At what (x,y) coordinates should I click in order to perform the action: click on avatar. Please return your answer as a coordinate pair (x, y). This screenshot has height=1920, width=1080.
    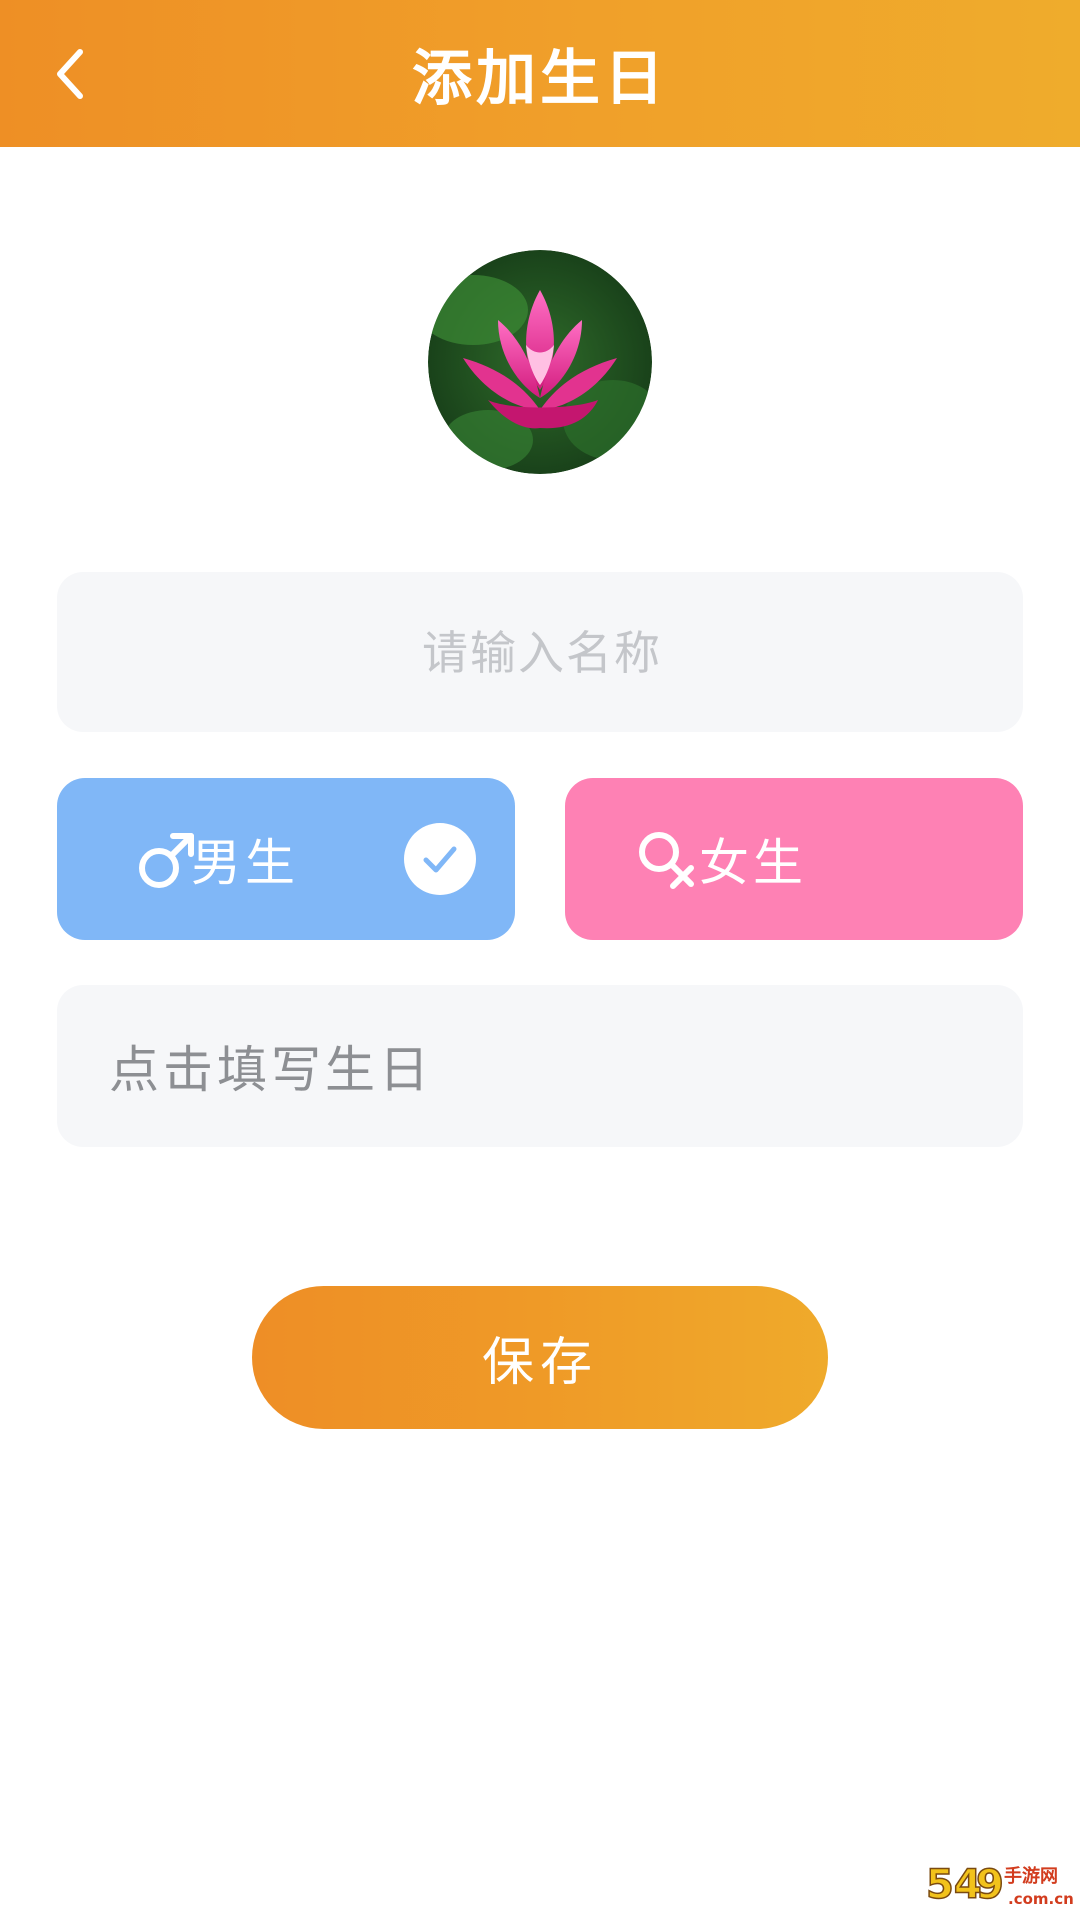
    Looking at the image, I should click on (540, 362).